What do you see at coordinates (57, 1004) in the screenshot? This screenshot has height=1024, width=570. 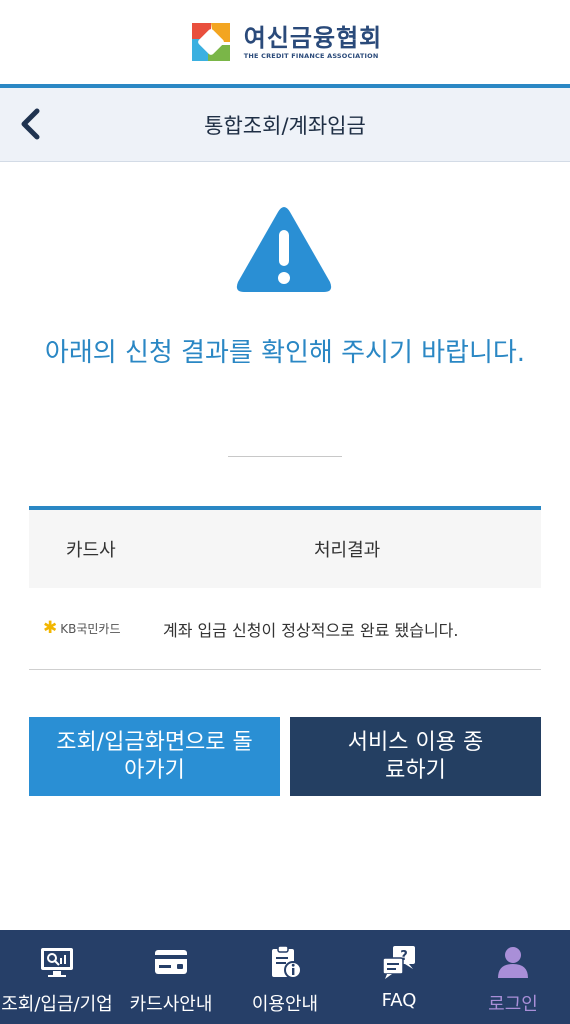 I see `nav-label-inquiry: 조회/입금/기업` at bounding box center [57, 1004].